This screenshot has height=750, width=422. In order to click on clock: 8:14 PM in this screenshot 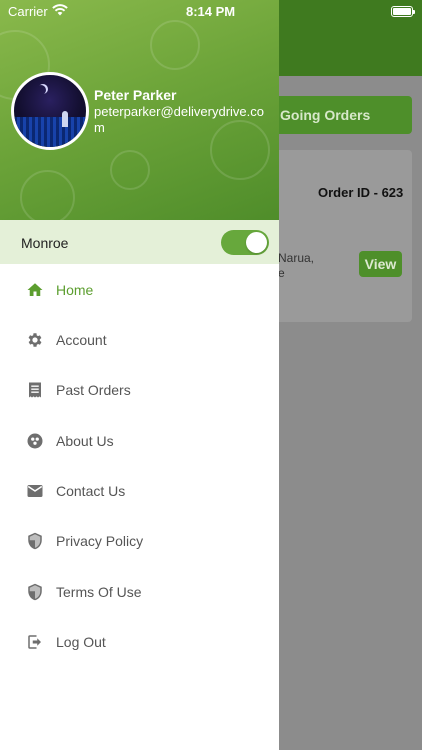, I will do `click(211, 11)`.